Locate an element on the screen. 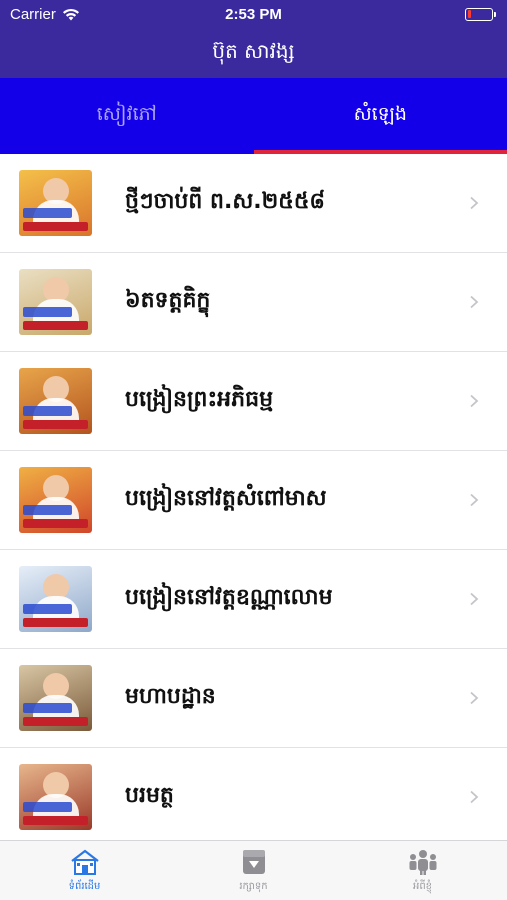 This screenshot has height=900, width=507. tab-audio: សំឡេង is located at coordinates (380, 116).